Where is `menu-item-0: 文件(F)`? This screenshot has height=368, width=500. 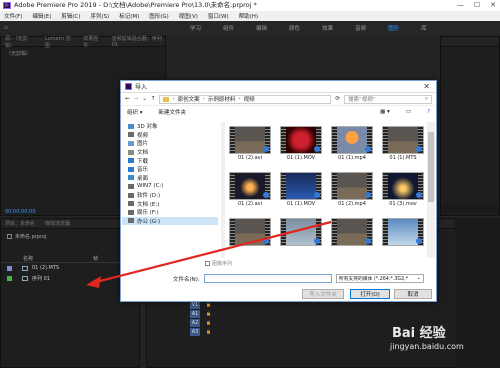
menu-item-0: 文件(F) is located at coordinates (13, 16).